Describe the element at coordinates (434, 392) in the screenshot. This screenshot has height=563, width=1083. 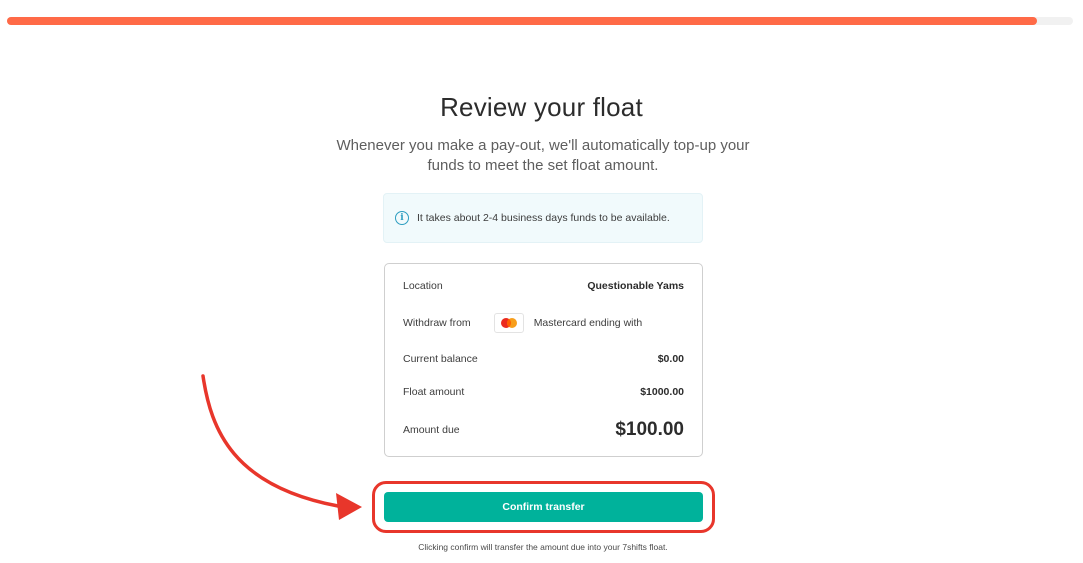
I see `float-amount-label: Float amount` at that location.